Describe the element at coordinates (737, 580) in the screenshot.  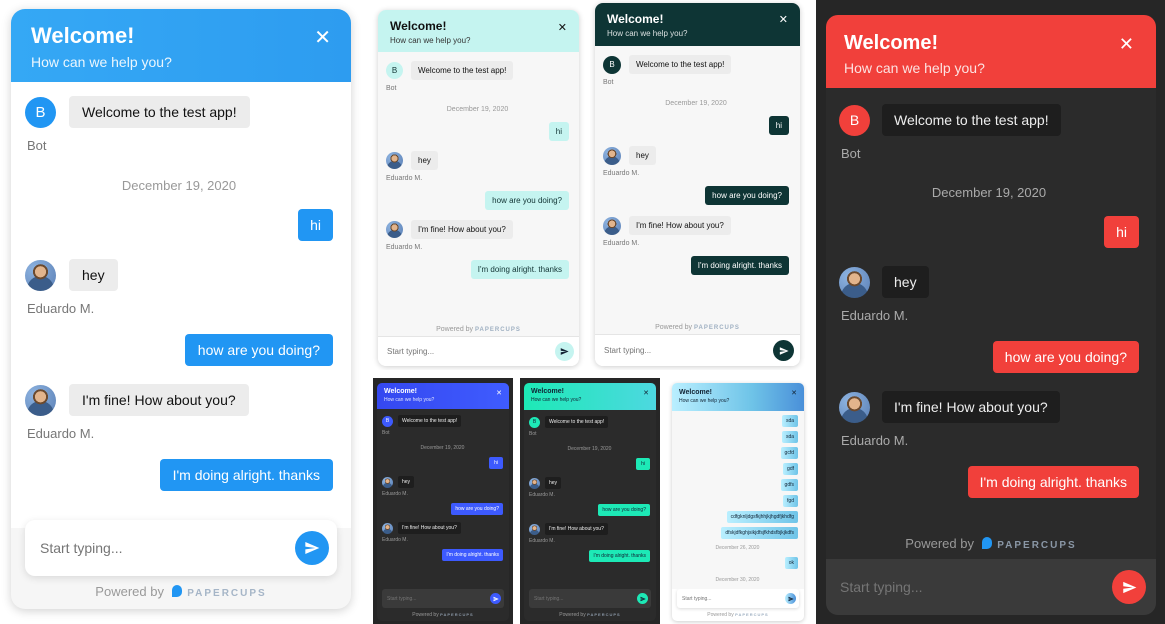
I see `date-divider: December 30, 2020` at that location.